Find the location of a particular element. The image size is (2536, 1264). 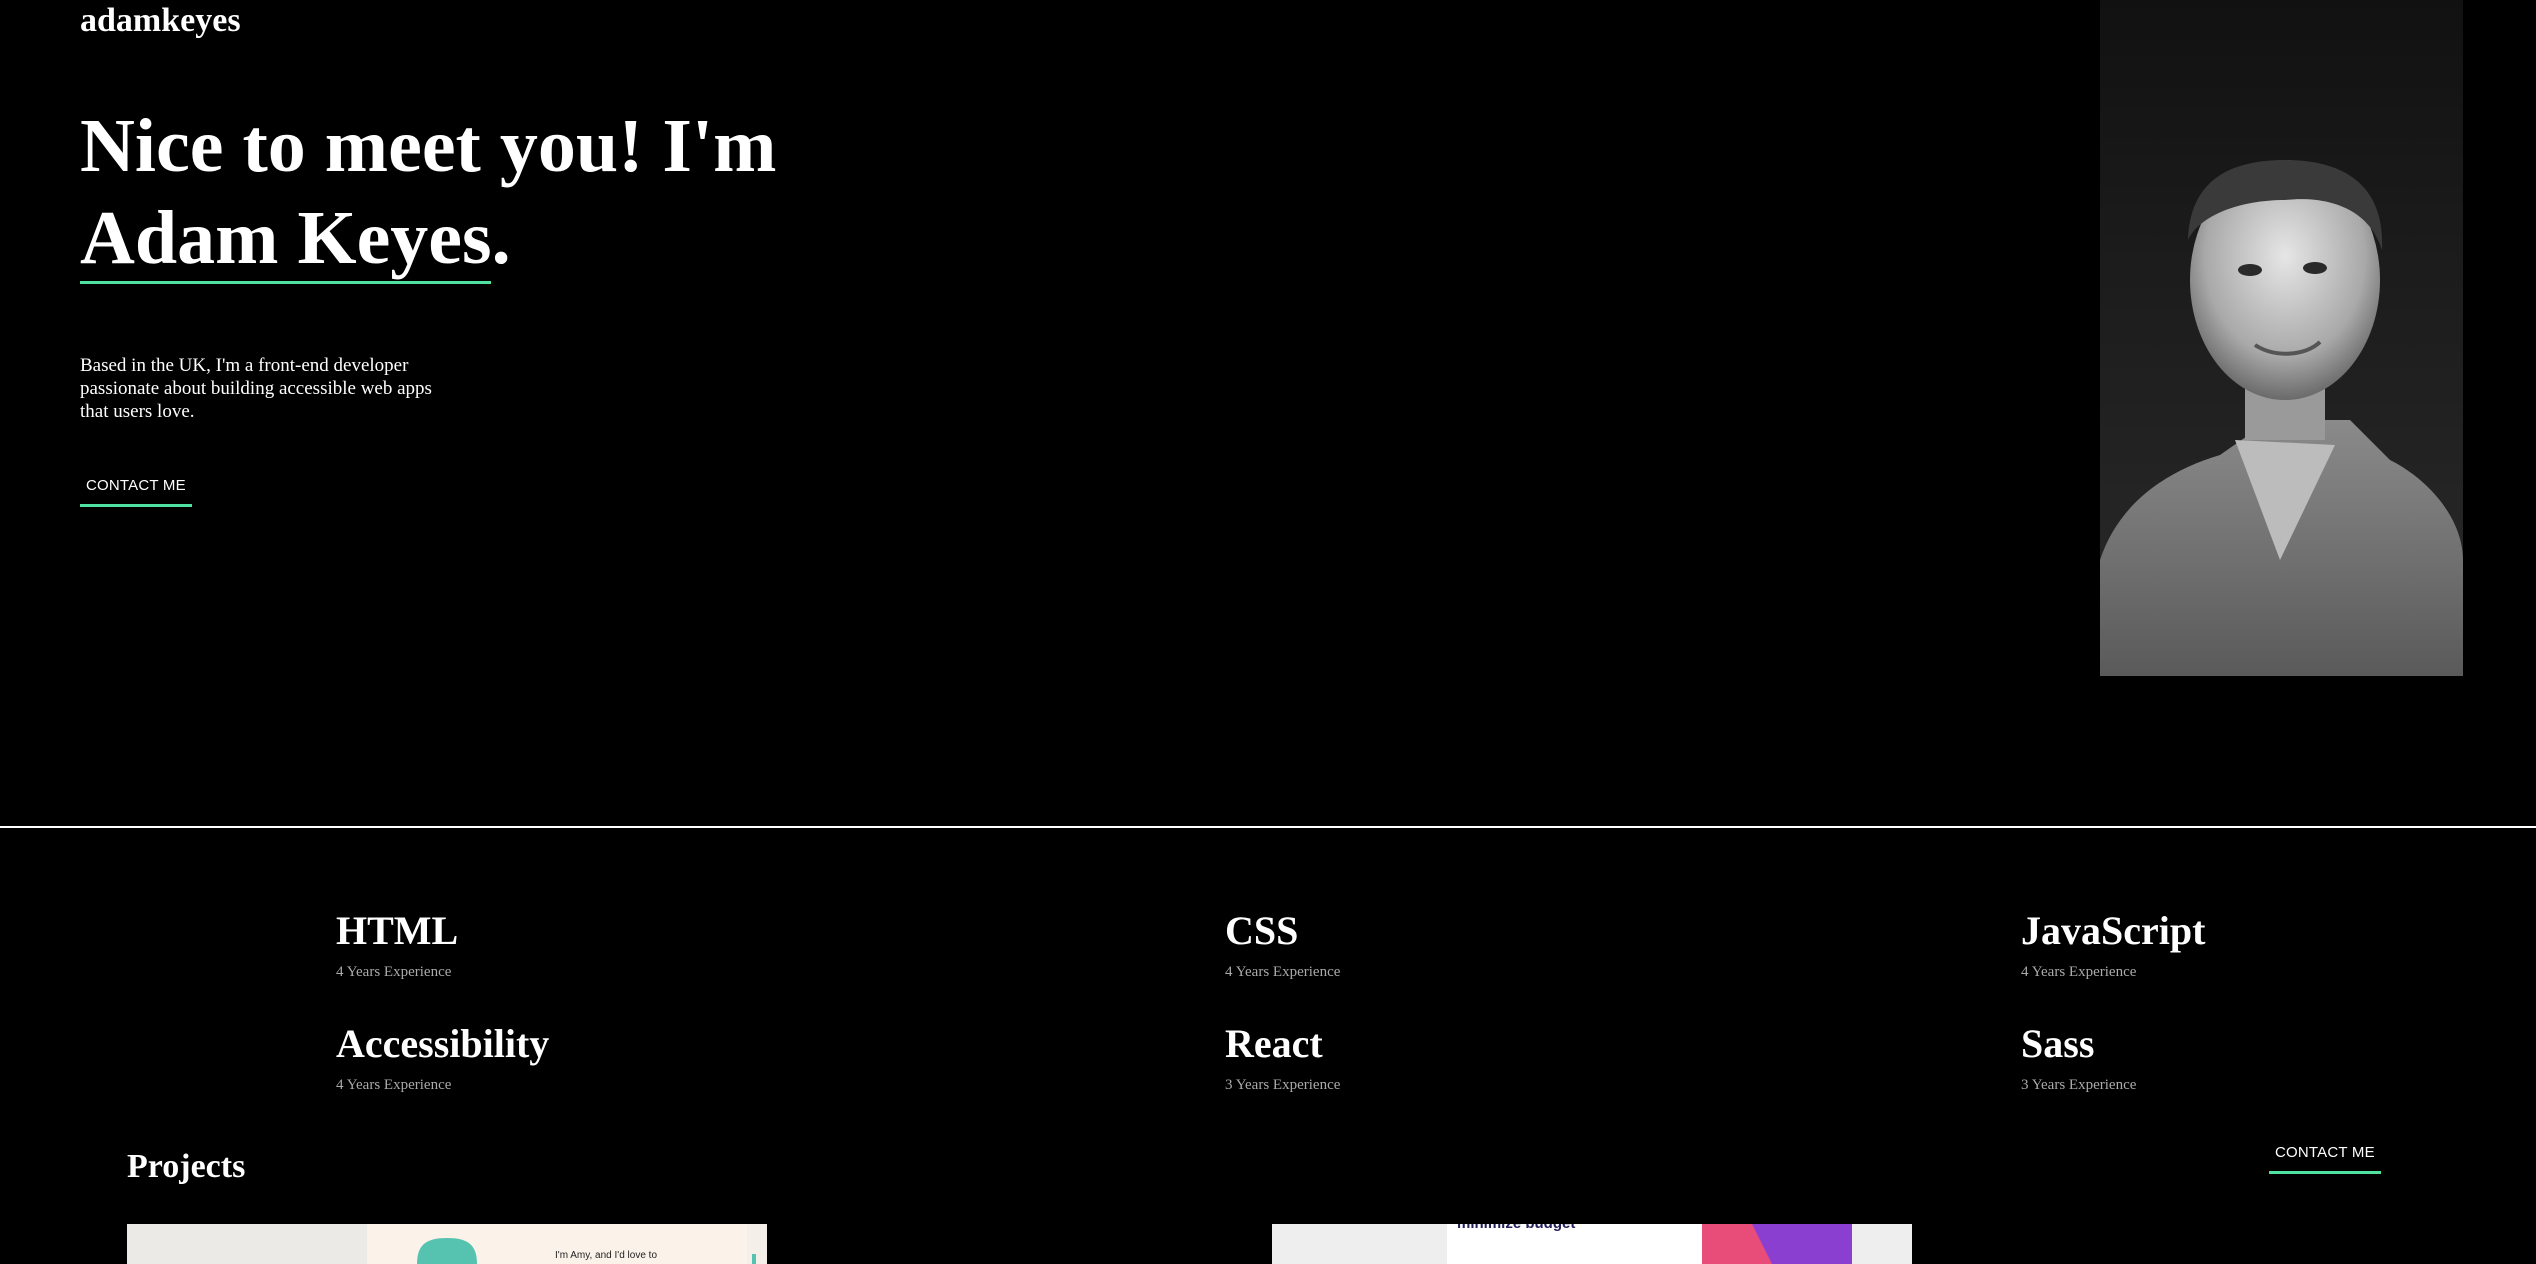

project-thumb-caption: I'm Amy, and I'd love to is located at coordinates (606, 1255).